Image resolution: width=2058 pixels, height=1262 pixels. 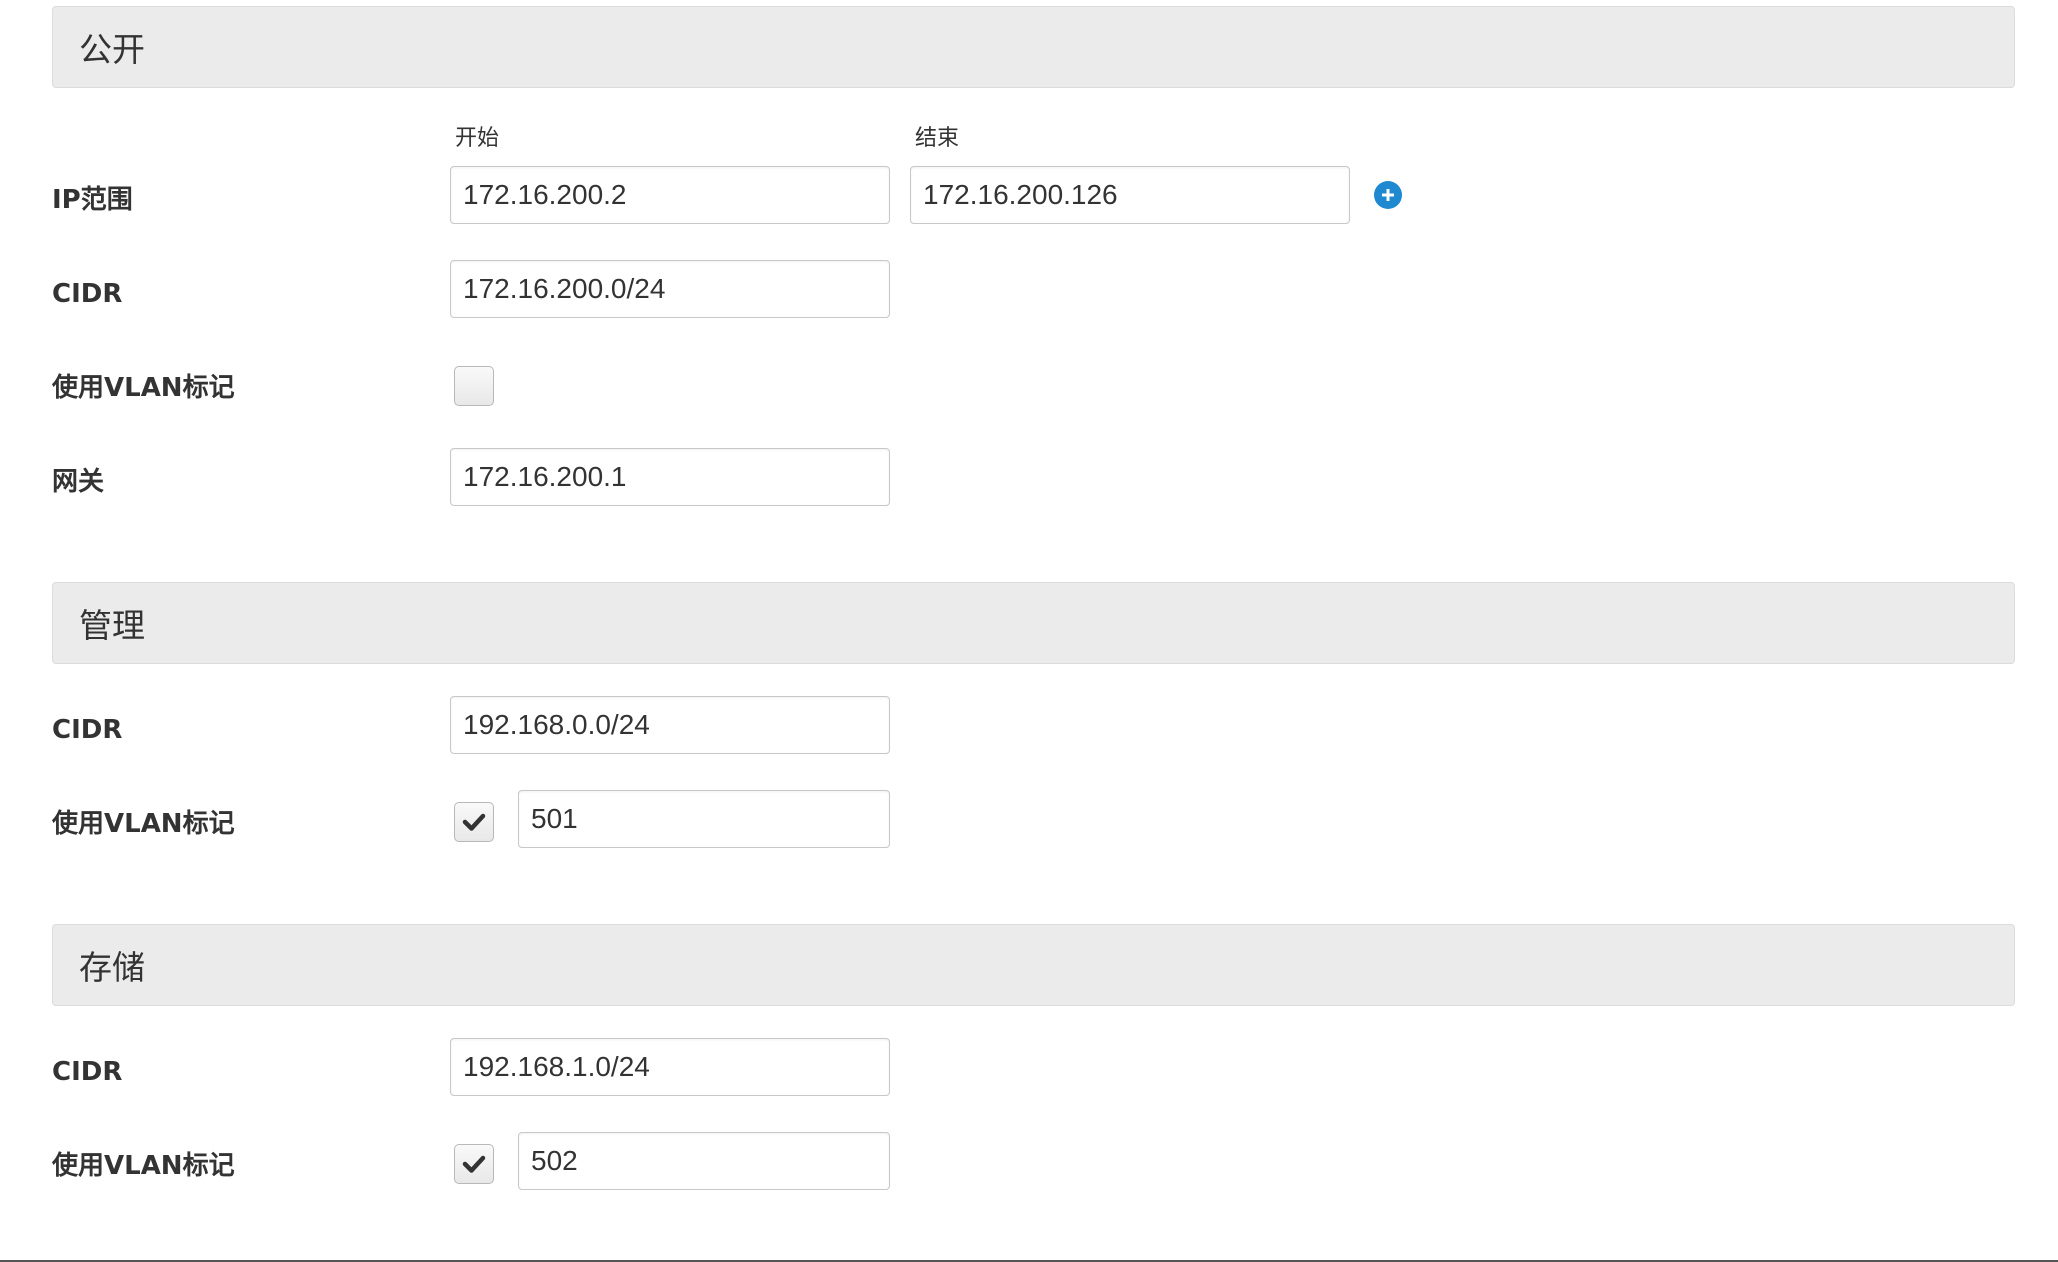 I want to click on storage-vlan-id-input: 502, so click(x=704, y=1161).